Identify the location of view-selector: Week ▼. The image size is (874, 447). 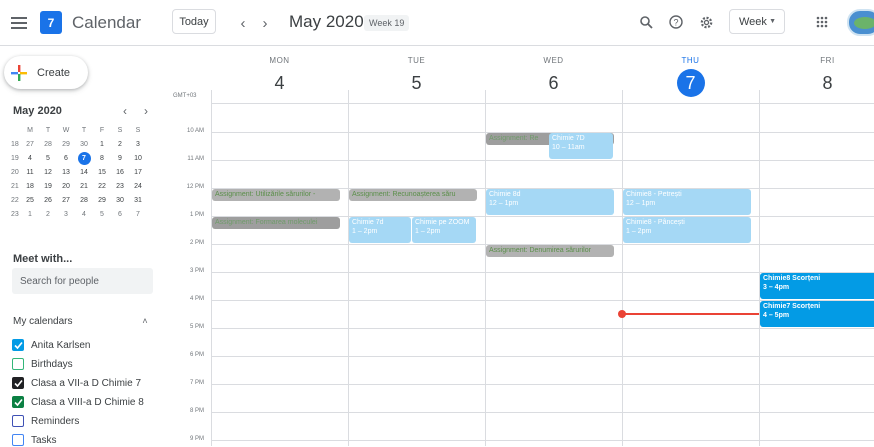
(757, 21).